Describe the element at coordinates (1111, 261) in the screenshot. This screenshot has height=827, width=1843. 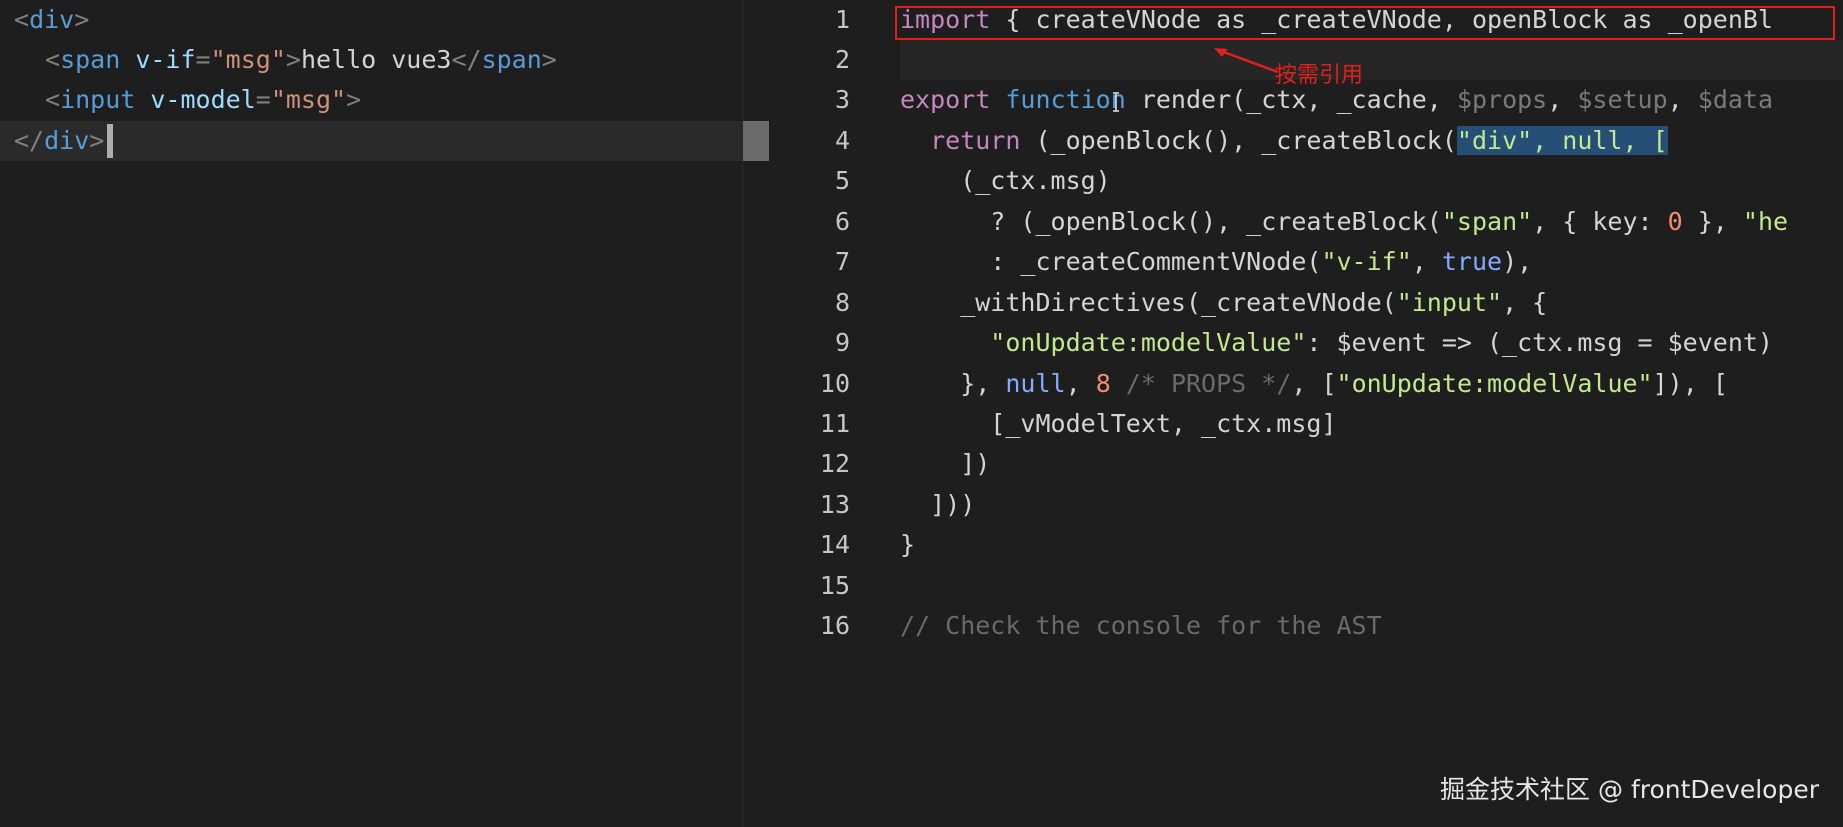
I see `code-segment: : _createCommentVNode(` at that location.